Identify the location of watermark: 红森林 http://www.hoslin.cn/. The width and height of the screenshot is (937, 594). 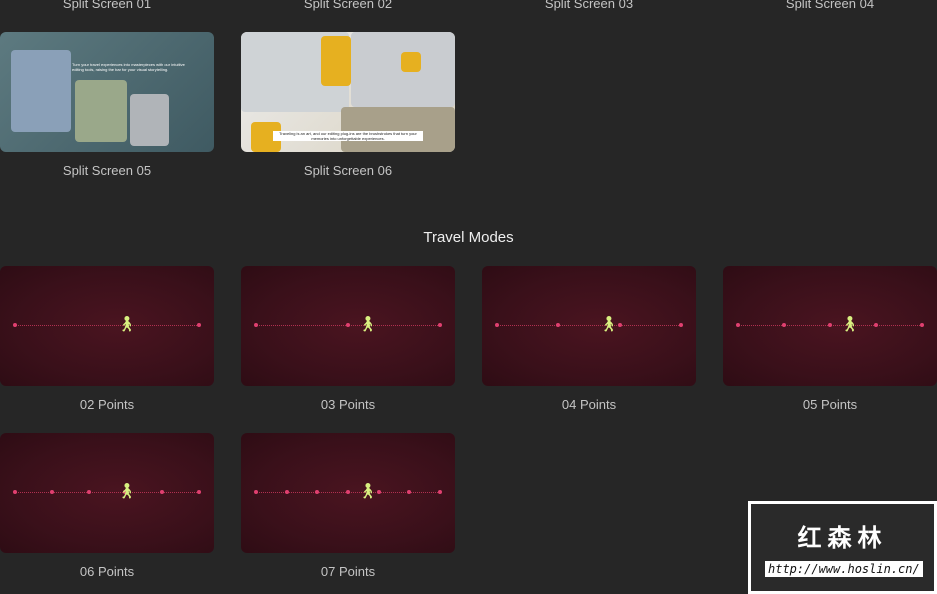
(842, 547).